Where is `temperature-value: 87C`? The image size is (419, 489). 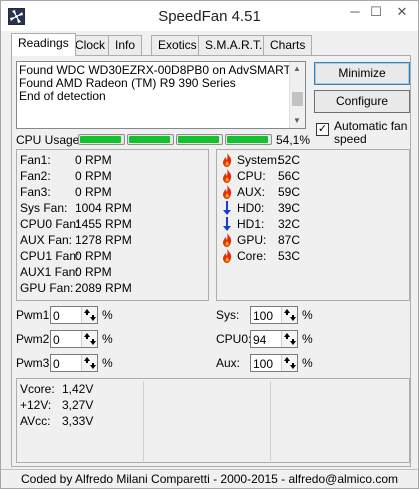
temperature-value: 87C is located at coordinates (289, 240).